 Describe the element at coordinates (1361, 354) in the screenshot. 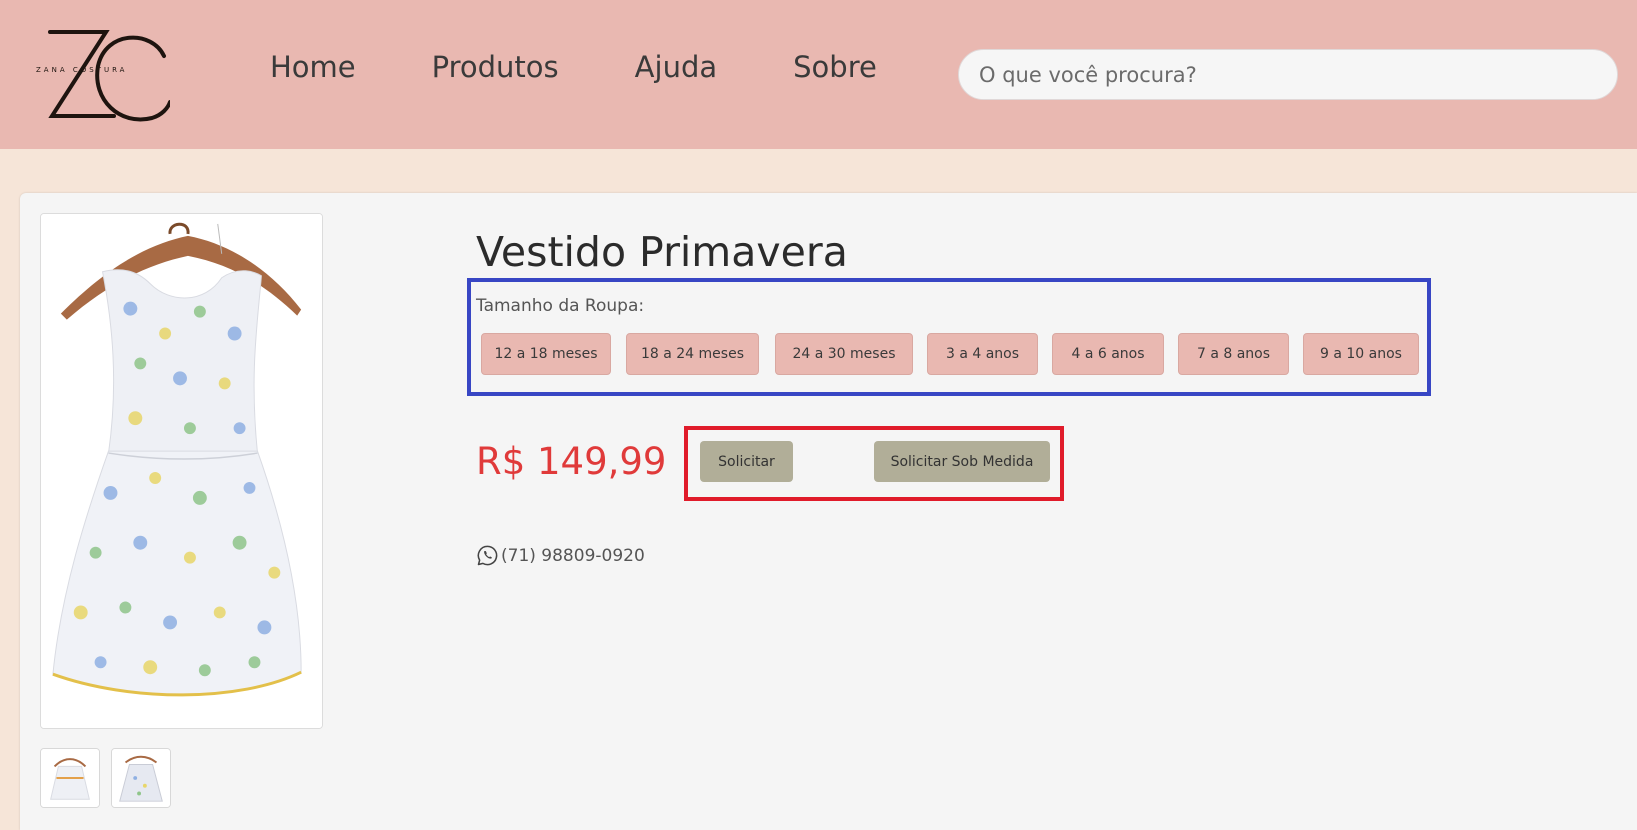

I see `size-option-9-10-anos: 9 a 10 anos` at that location.